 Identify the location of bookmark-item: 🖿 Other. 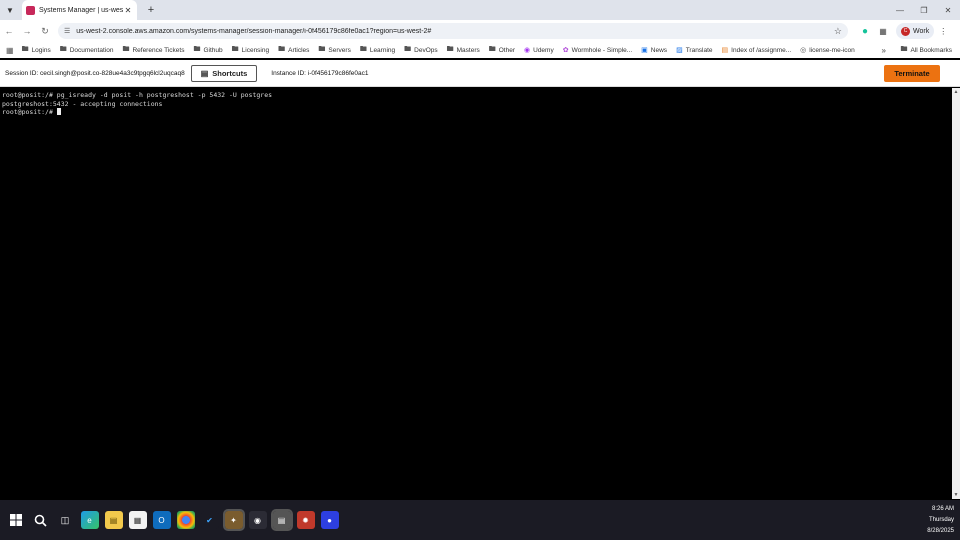
(502, 50).